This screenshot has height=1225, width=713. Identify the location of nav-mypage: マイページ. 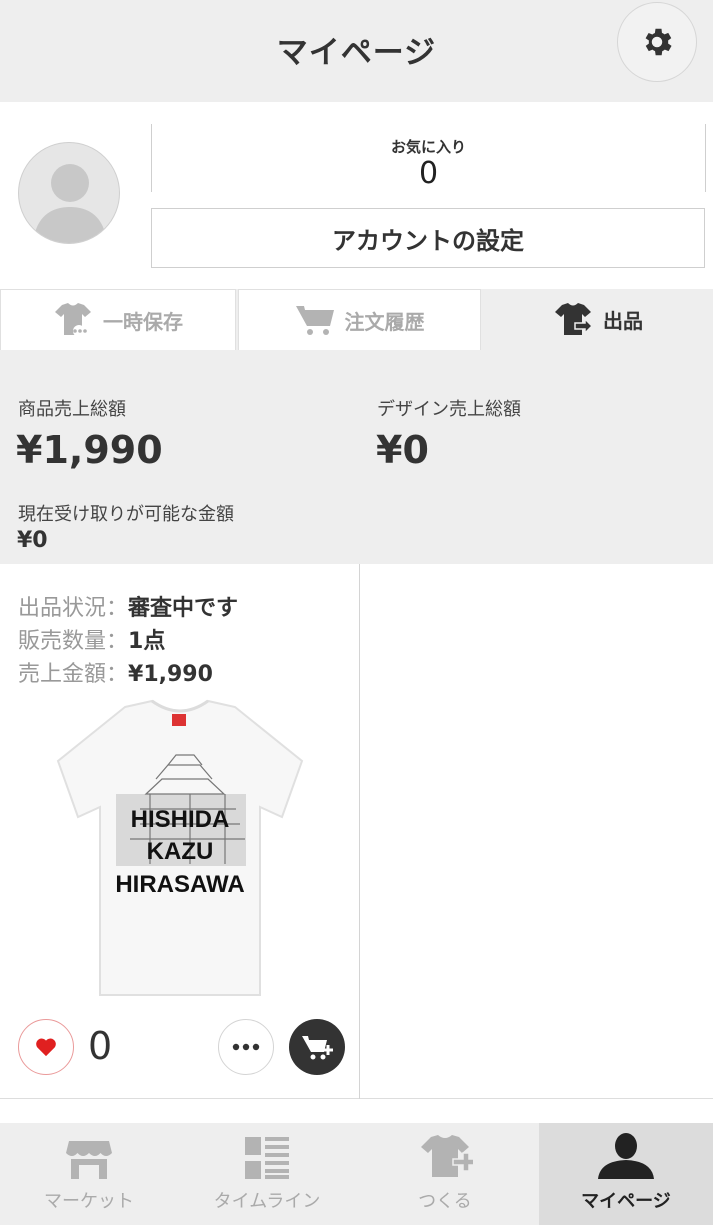
(626, 1174).